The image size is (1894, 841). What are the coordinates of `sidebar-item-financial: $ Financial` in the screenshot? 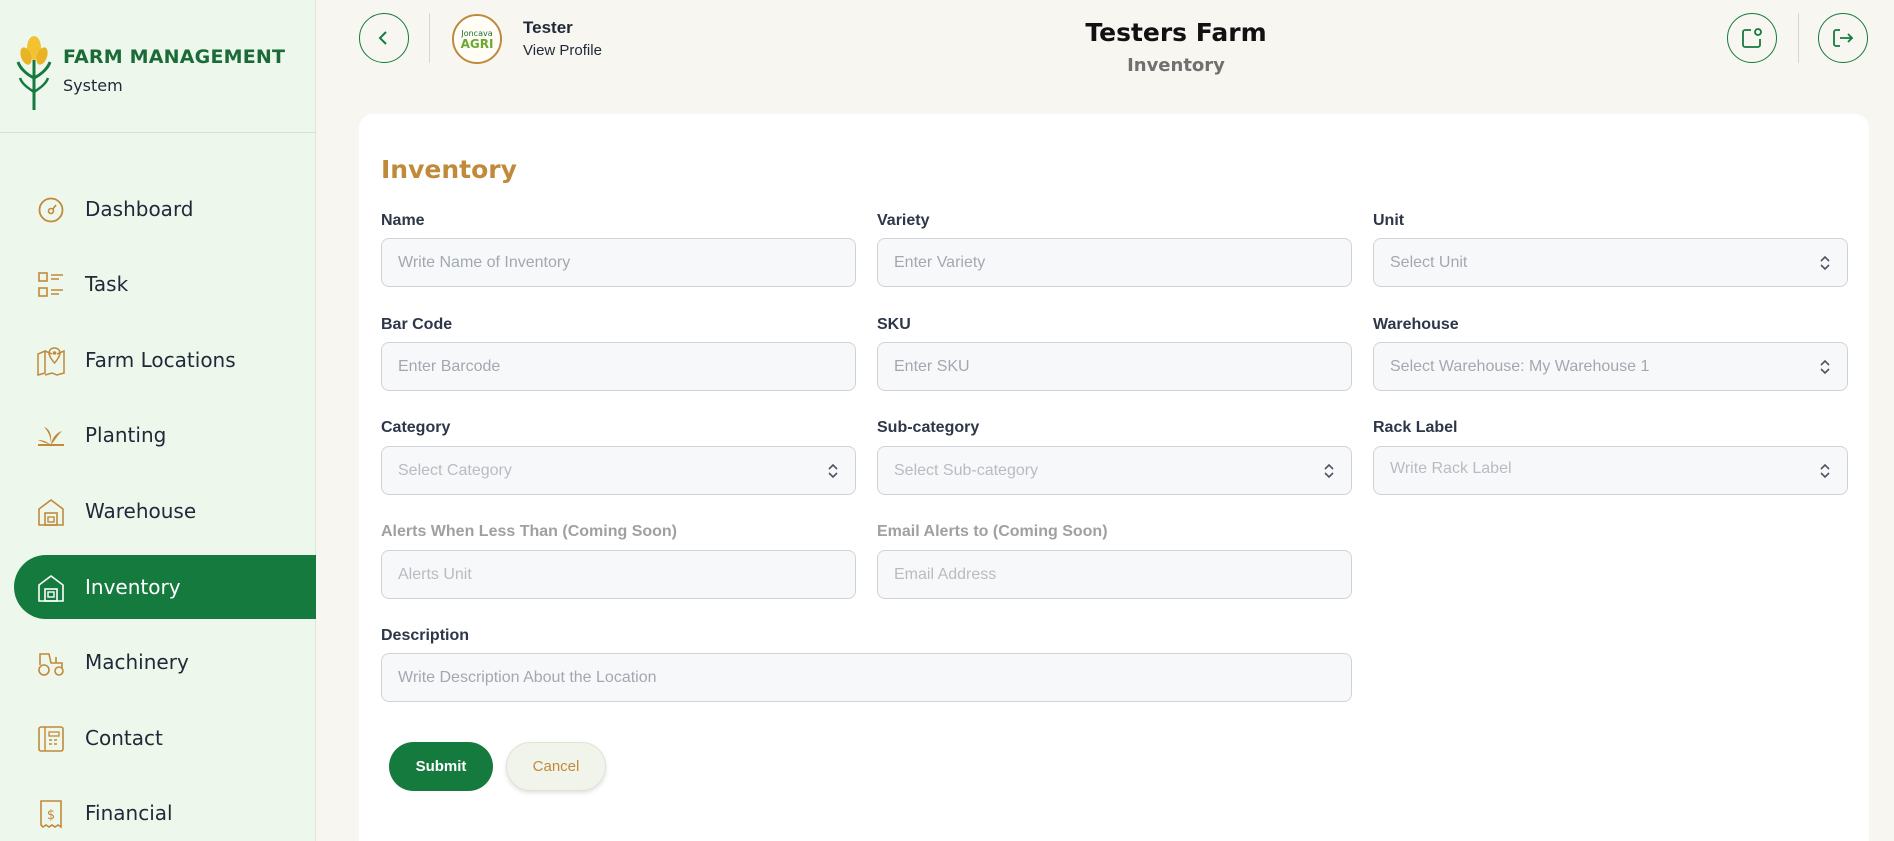 It's located at (165, 811).